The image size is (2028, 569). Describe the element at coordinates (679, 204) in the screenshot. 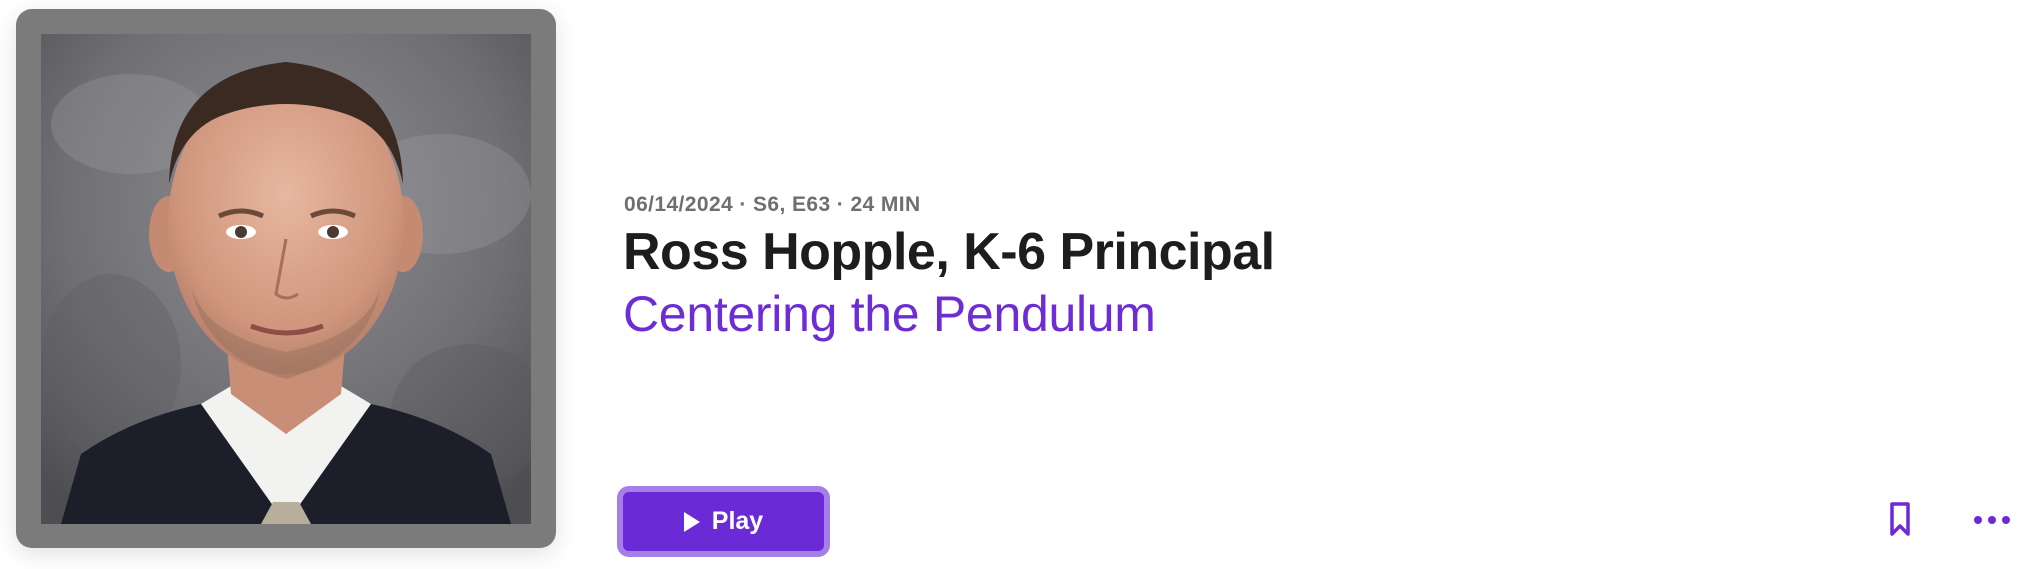

I see `episode-date: 06/14/2024` at that location.